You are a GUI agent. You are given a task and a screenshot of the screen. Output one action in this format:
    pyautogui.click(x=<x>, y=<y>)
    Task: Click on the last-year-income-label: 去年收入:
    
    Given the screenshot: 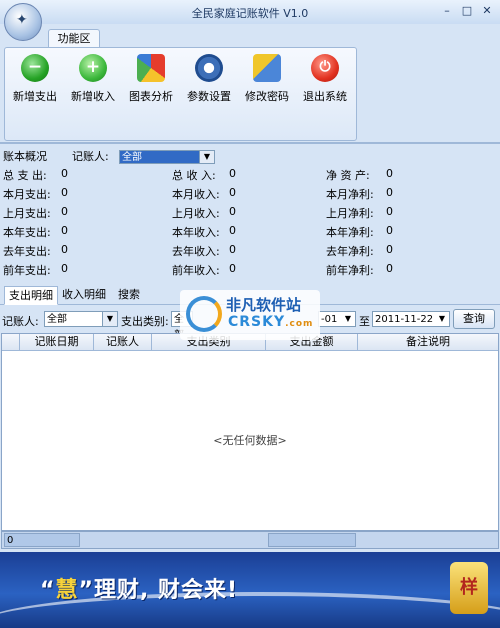 What is the action you would take?
    pyautogui.click(x=196, y=251)
    